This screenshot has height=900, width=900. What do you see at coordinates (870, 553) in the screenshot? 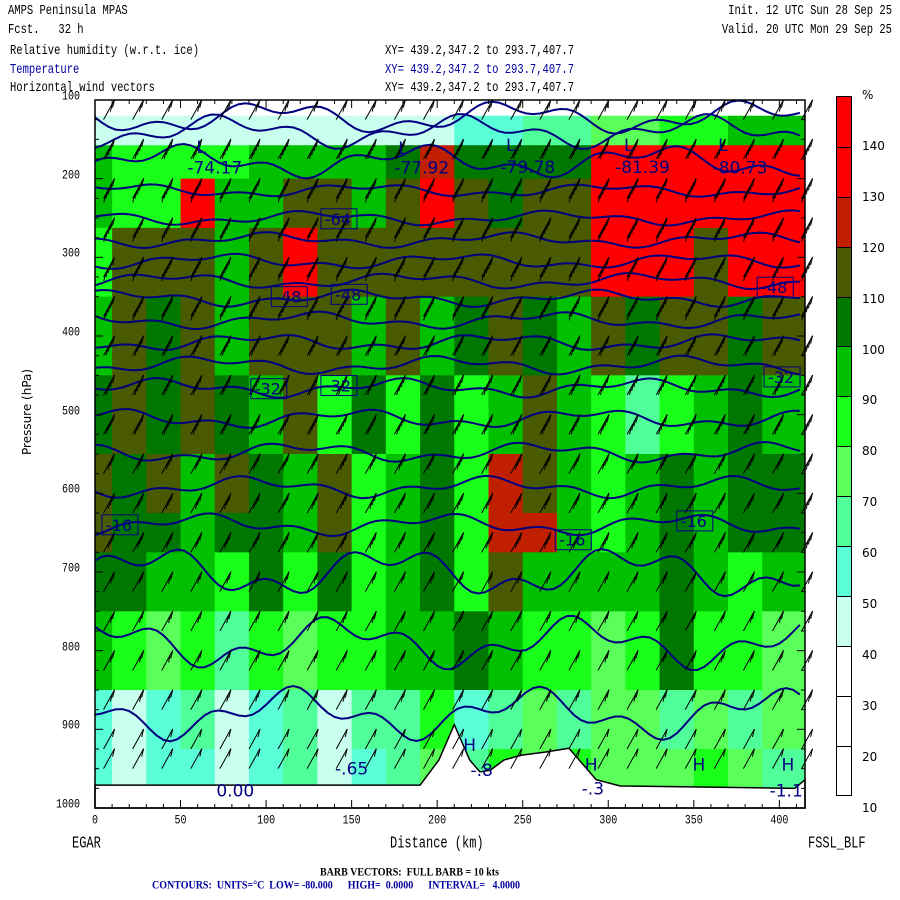
I see `colorbar-label: 60` at bounding box center [870, 553].